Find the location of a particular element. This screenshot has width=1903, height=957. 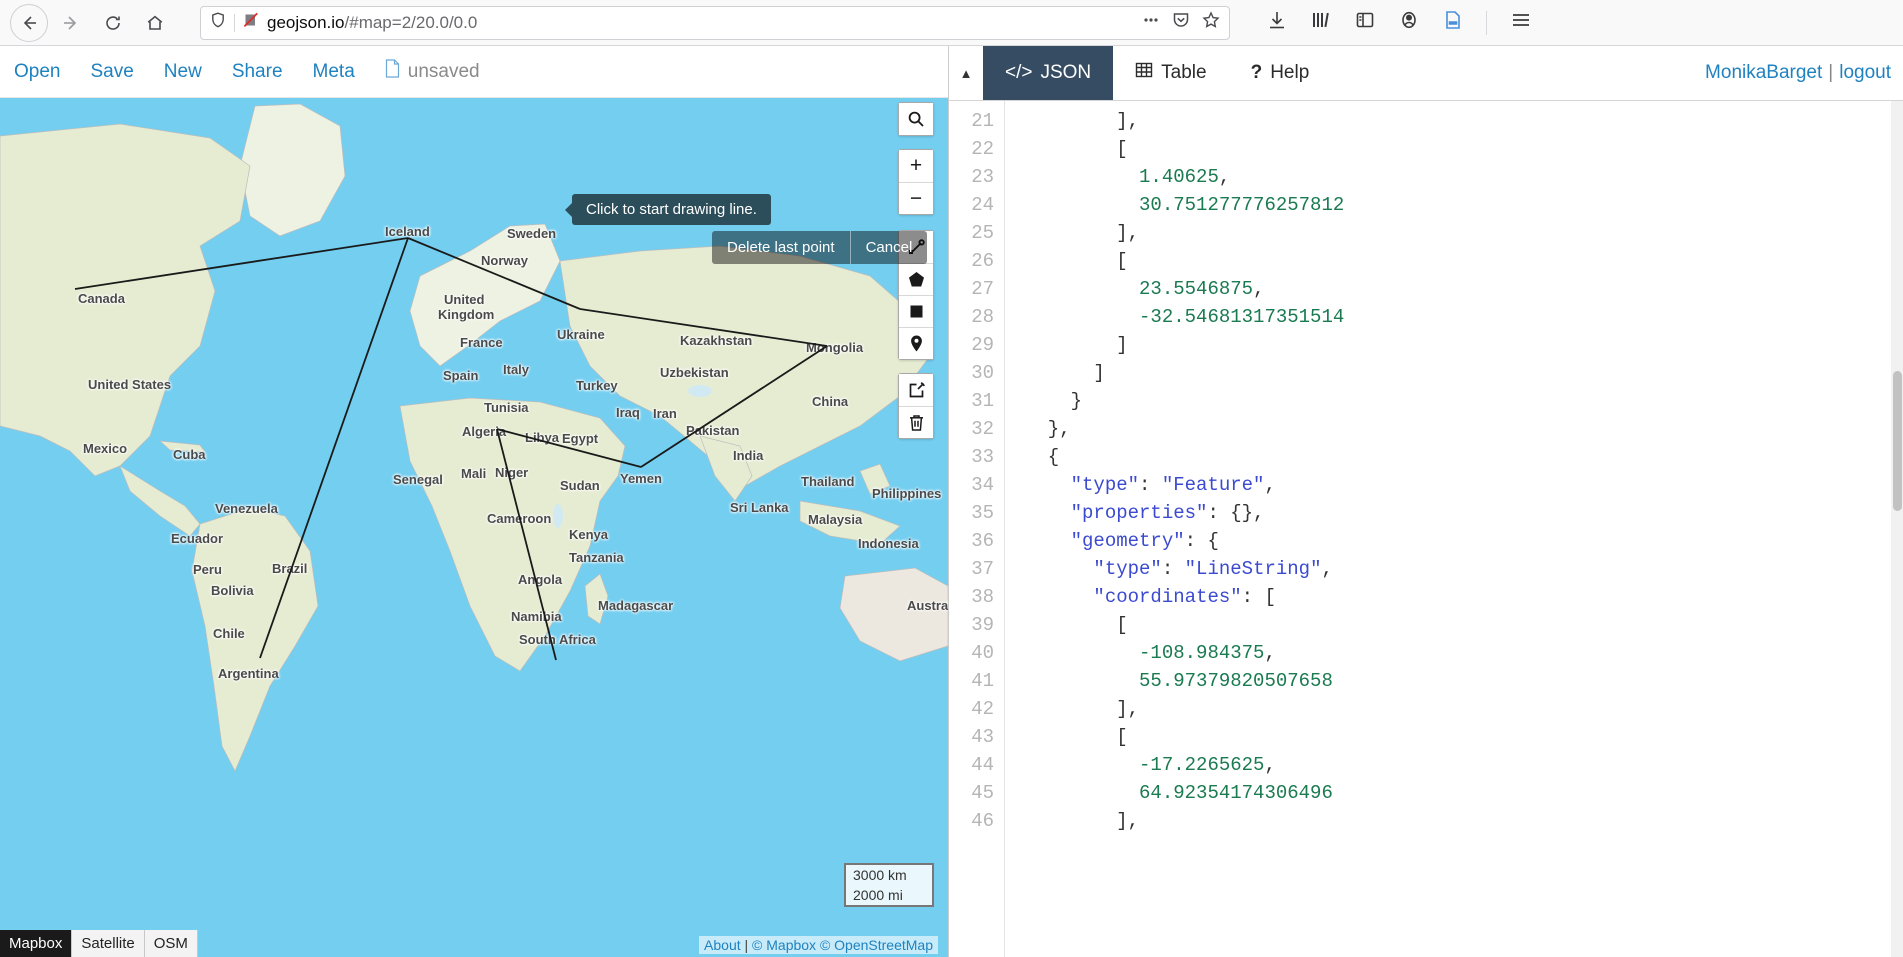

editor-line: 55.97379820507658 is located at coordinates (1464, 681).